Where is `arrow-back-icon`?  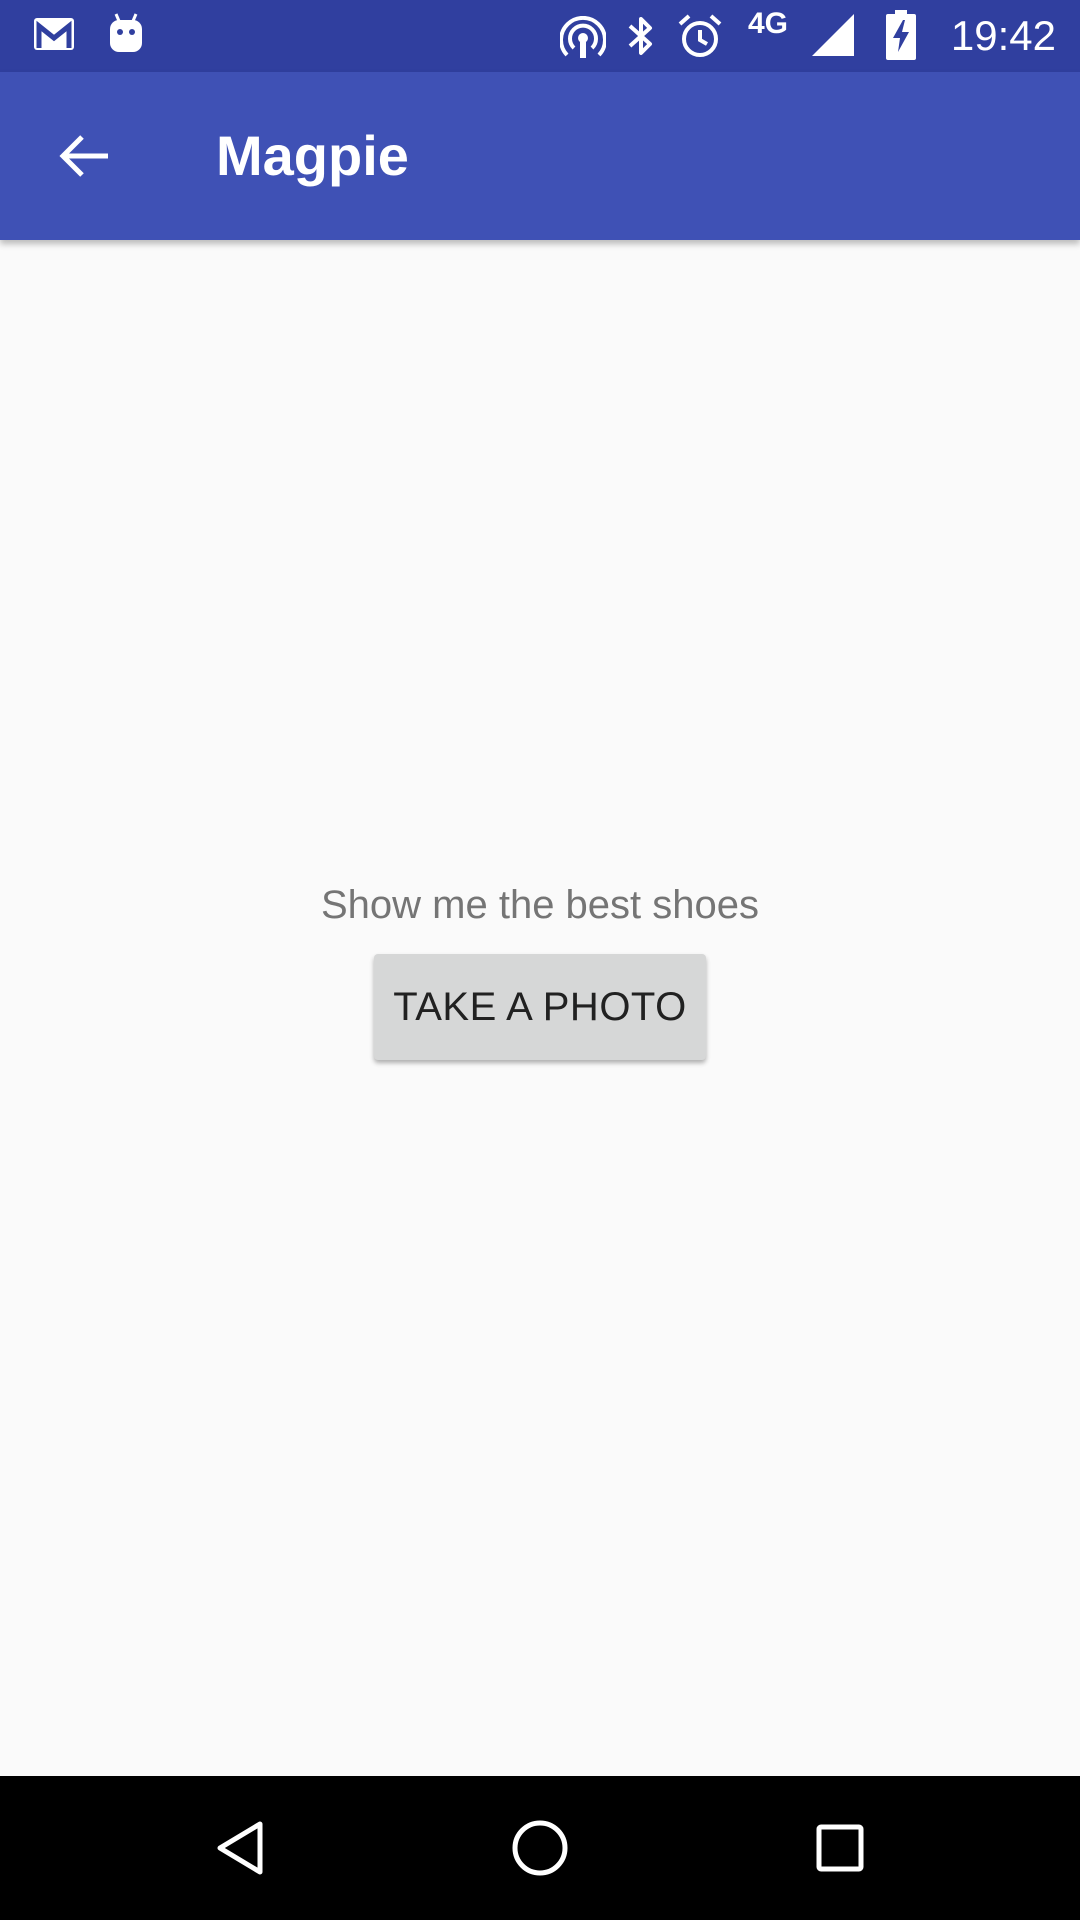
arrow-back-icon is located at coordinates (83, 156).